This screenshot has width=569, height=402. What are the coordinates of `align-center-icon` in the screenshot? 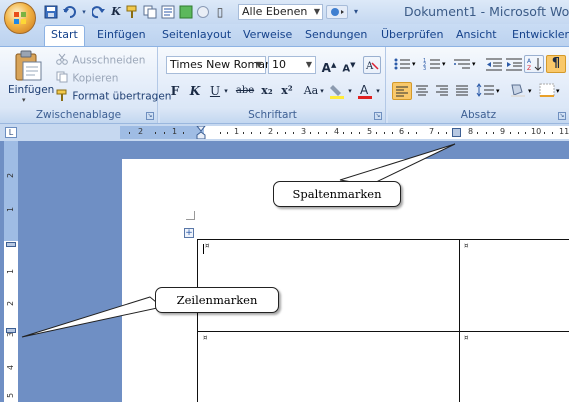 It's located at (423, 91).